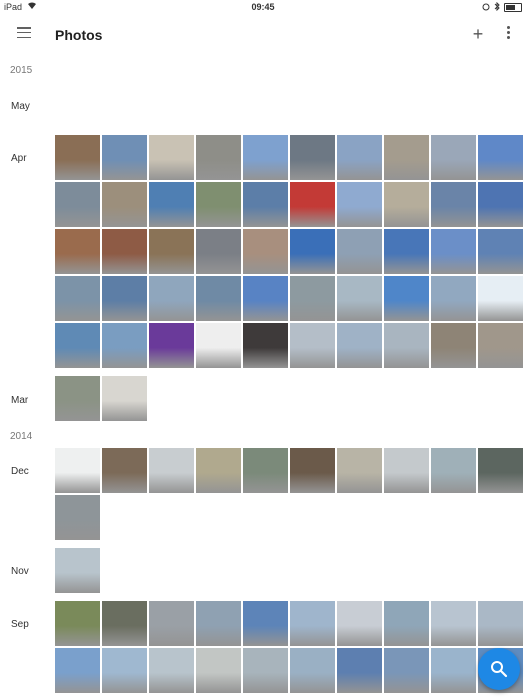 The width and height of the screenshot is (526, 700). What do you see at coordinates (290, 647) in the screenshot?
I see `photo-grid-sep` at bounding box center [290, 647].